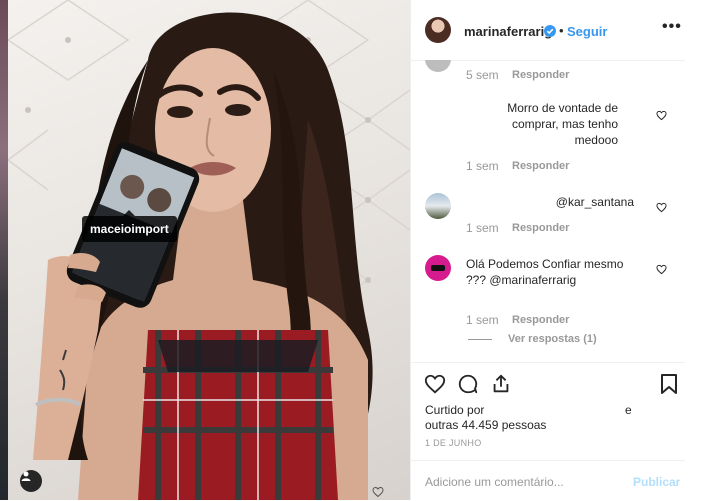  I want to click on previous-post-edge, so click(4, 250).